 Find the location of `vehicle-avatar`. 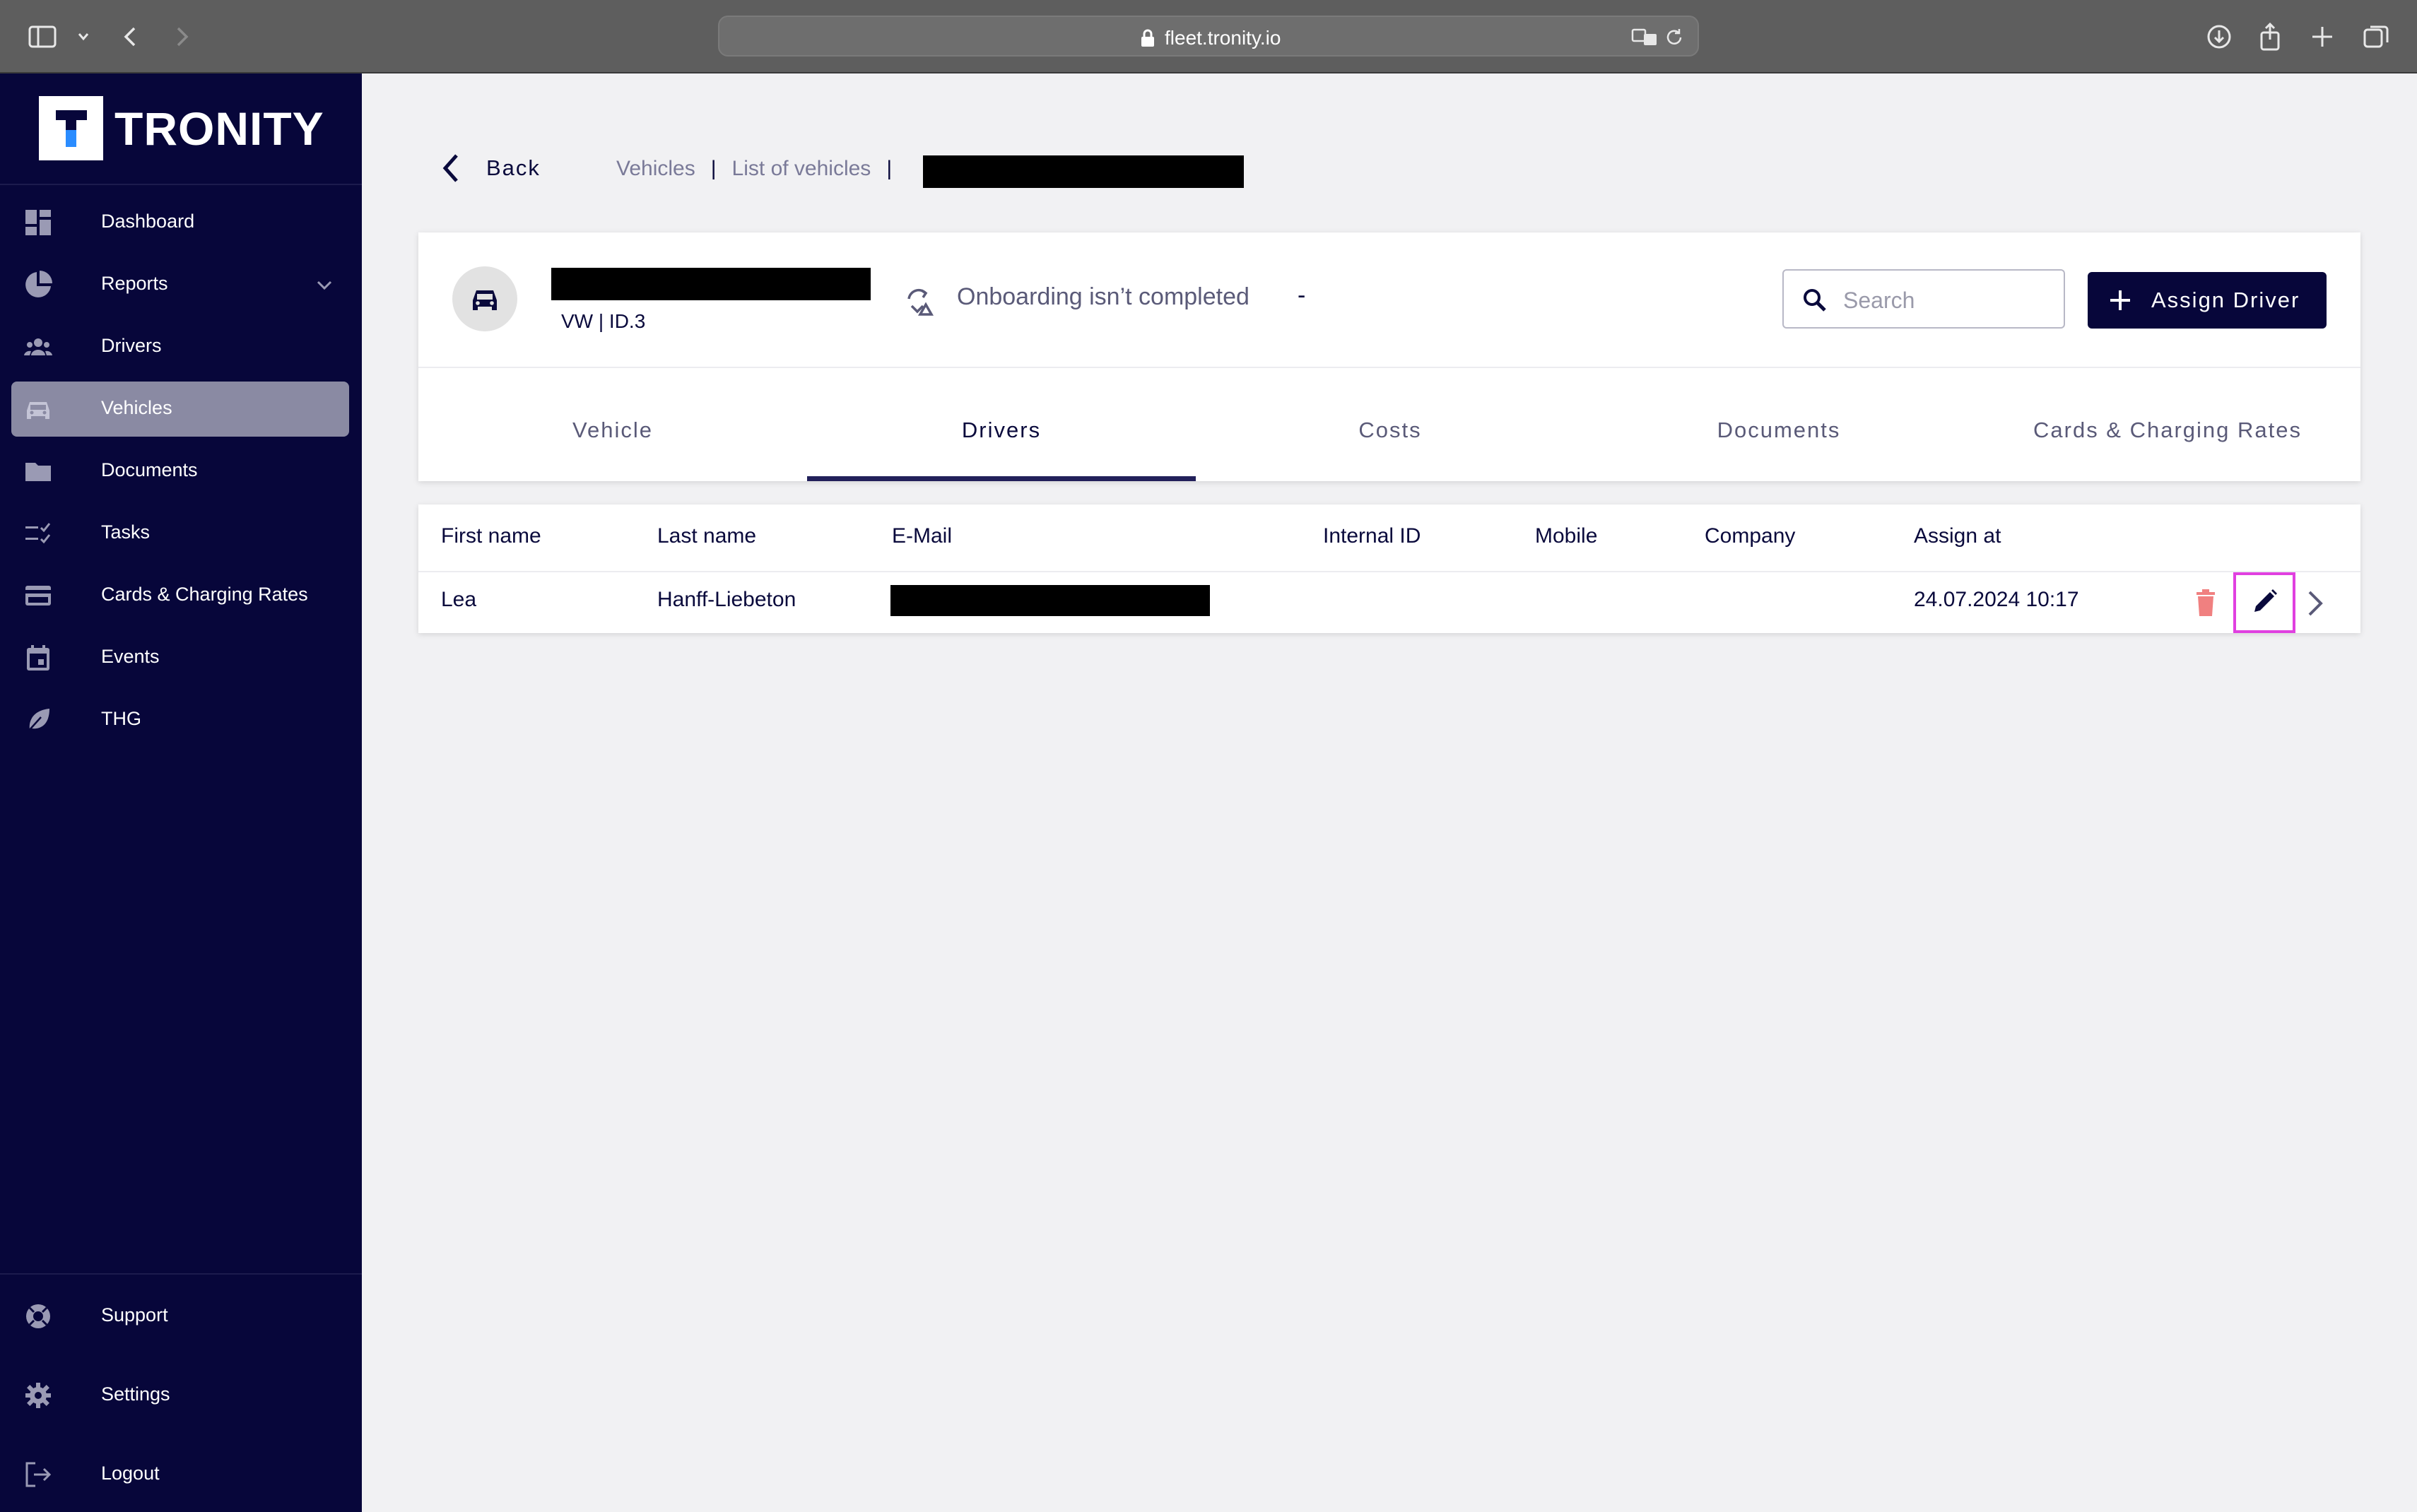

vehicle-avatar is located at coordinates (485, 298).